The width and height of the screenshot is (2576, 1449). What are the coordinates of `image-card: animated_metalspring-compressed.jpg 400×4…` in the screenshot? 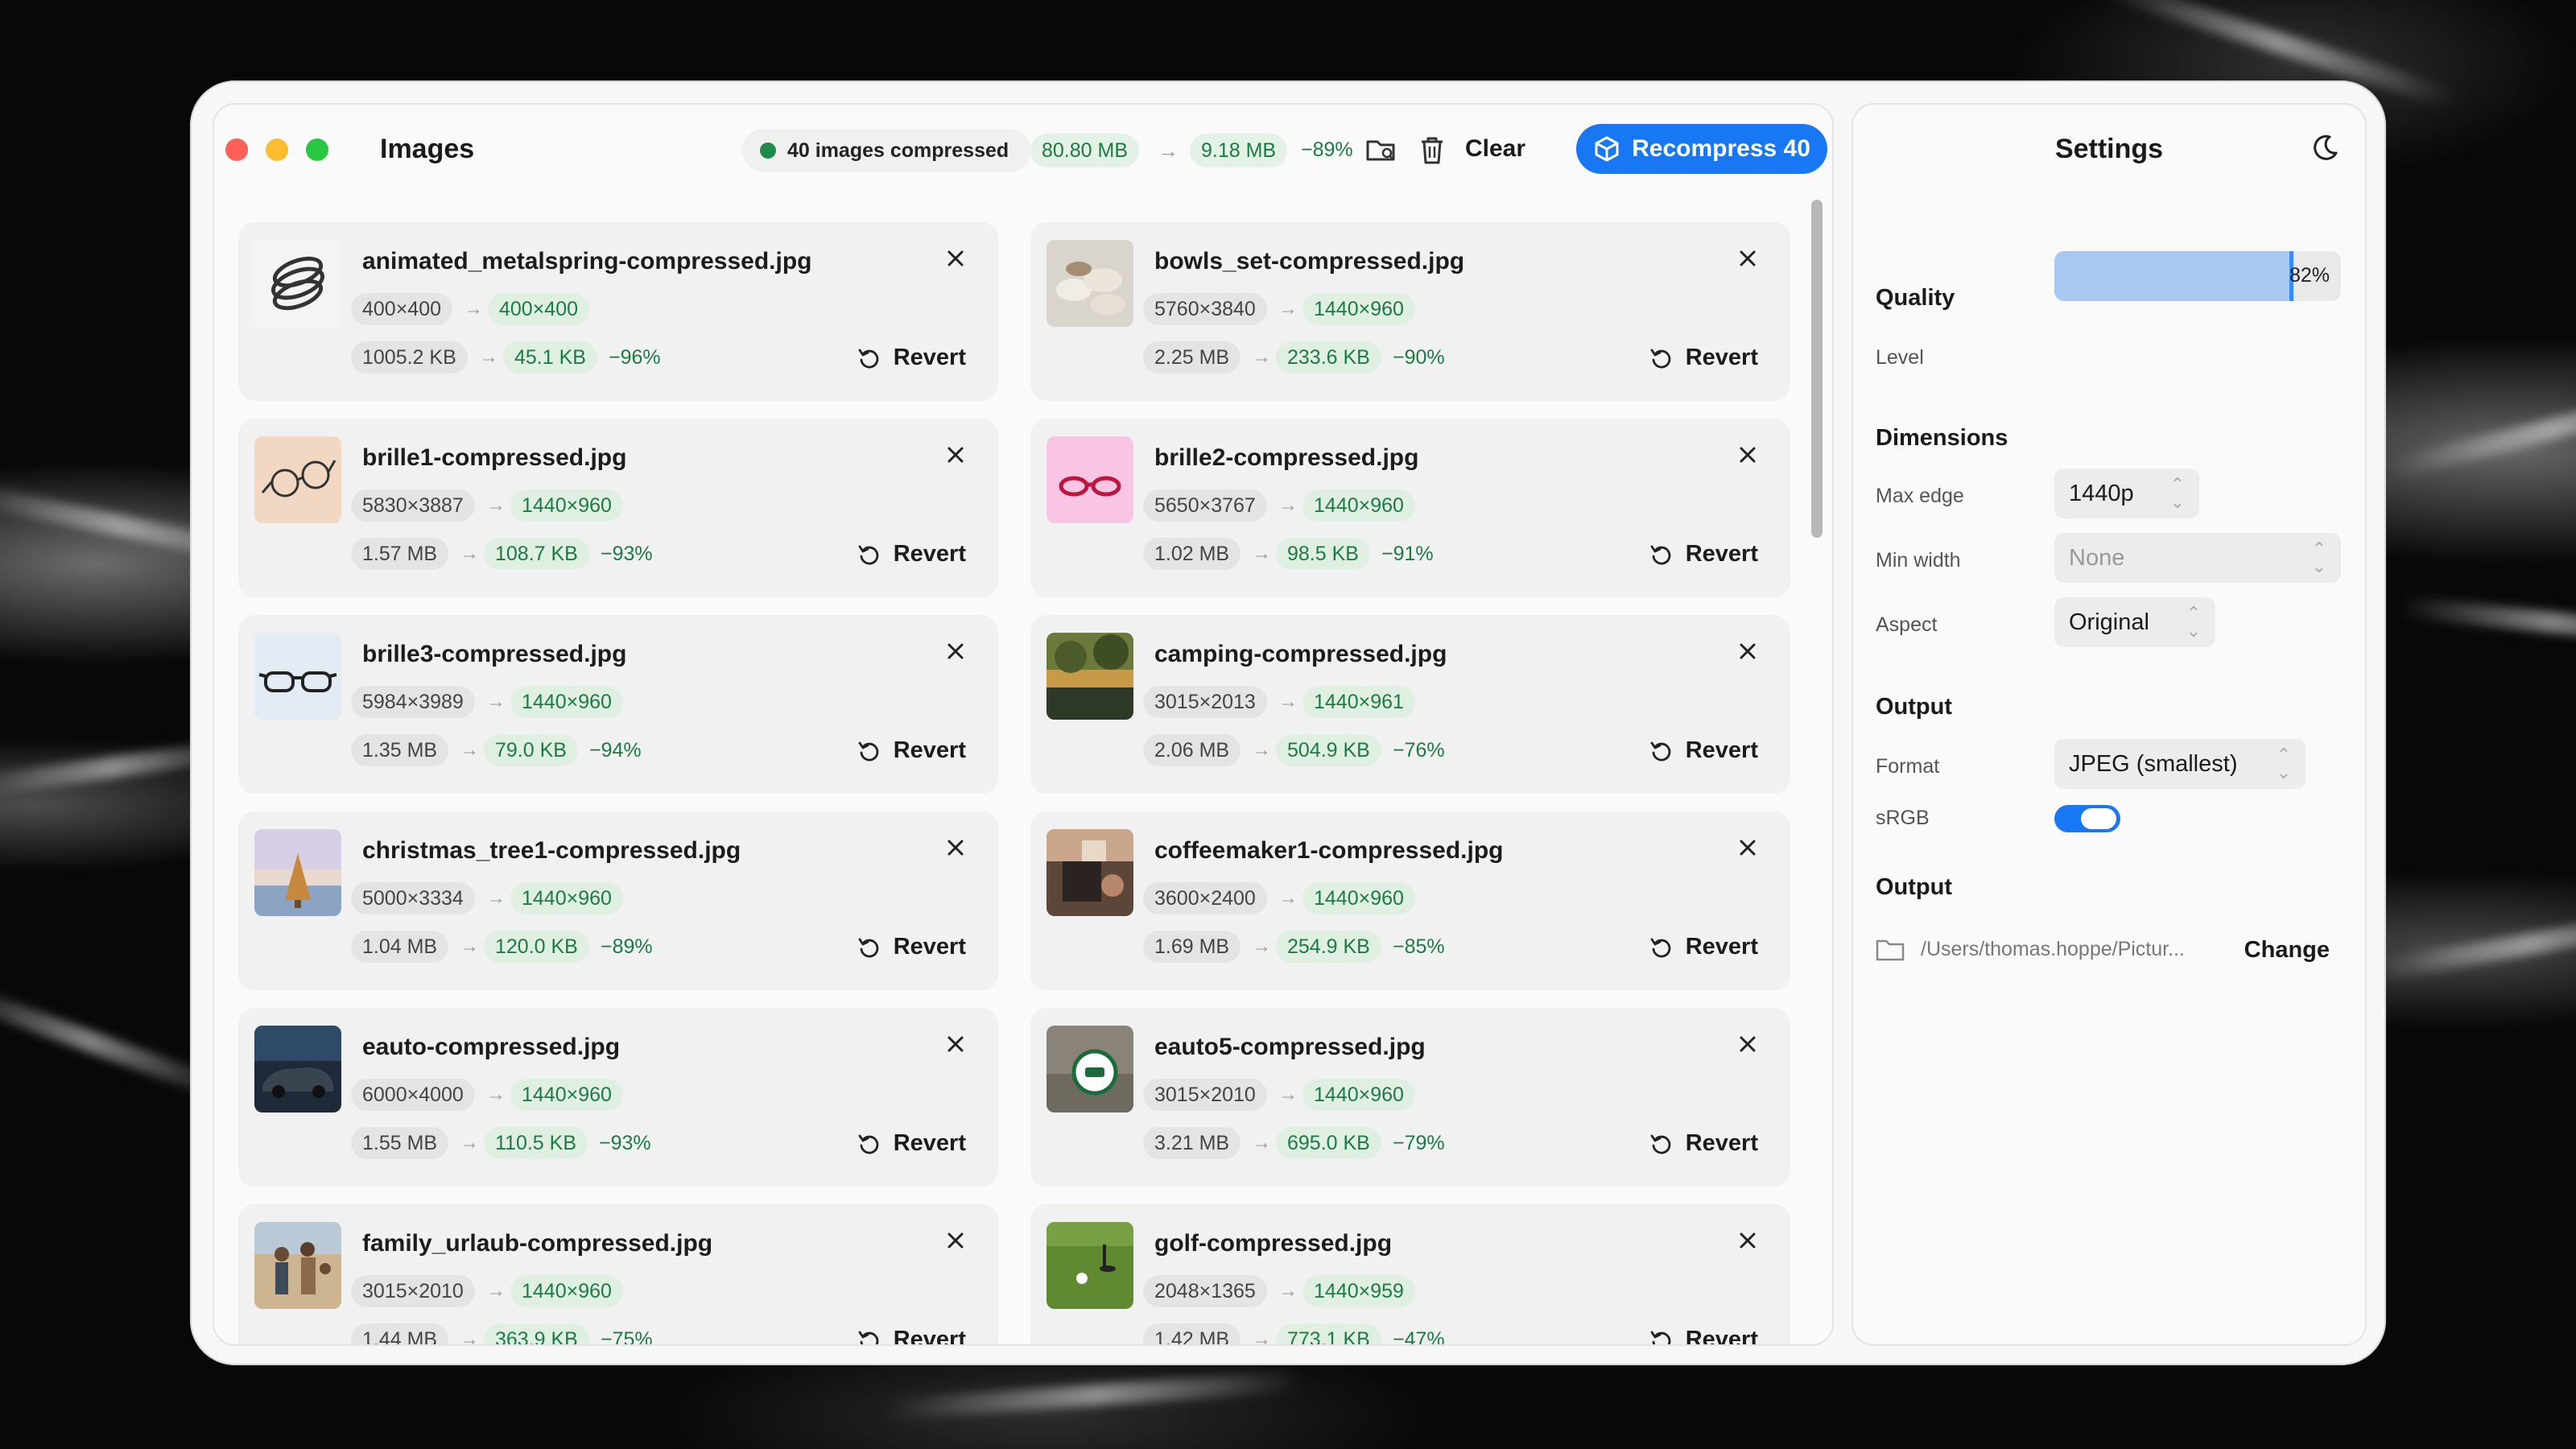 It's located at (618, 311).